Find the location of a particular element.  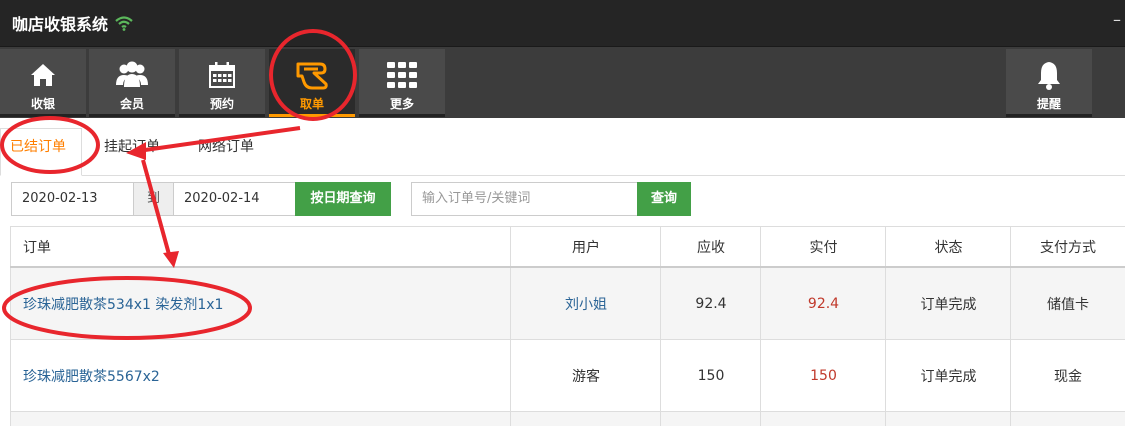

order-paid: 150 is located at coordinates (823, 375).